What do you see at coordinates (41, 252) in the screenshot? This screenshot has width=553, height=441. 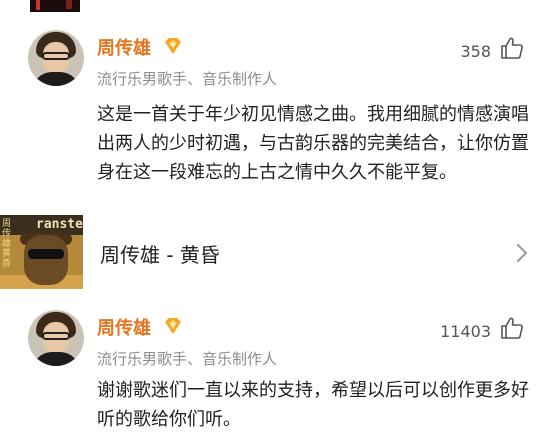 I see `album-cover: ranste 周传雄黄昏` at bounding box center [41, 252].